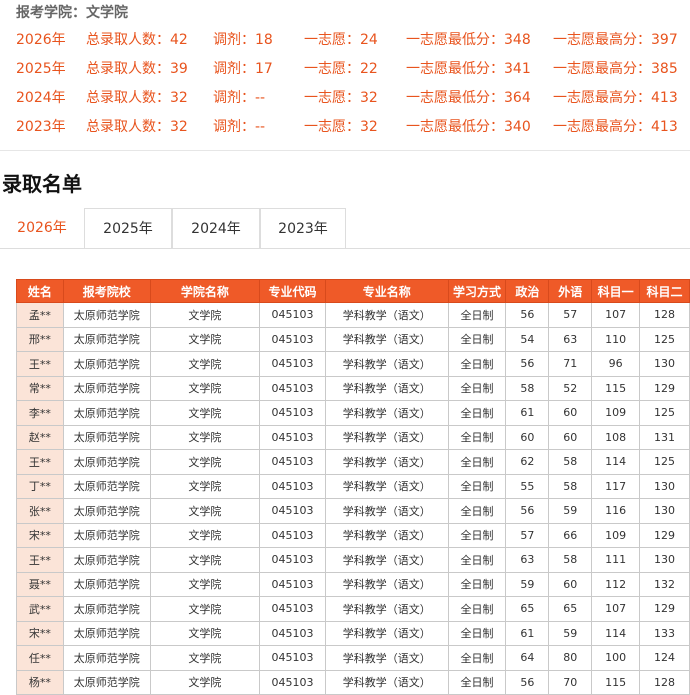 The height and width of the screenshot is (695, 690). I want to click on stat-adjust: 调剂：17, so click(243, 69).